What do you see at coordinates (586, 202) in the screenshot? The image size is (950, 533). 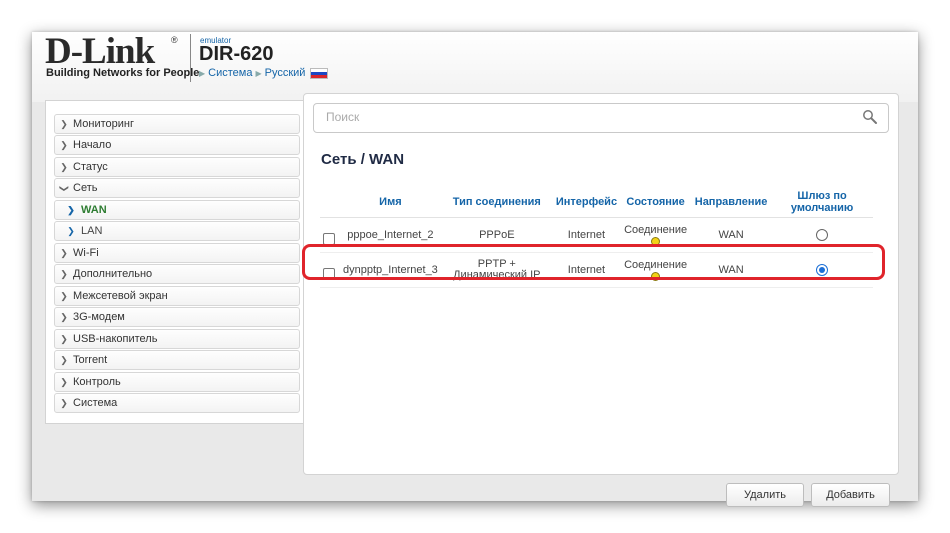 I see `header-interface: Интерфейс` at bounding box center [586, 202].